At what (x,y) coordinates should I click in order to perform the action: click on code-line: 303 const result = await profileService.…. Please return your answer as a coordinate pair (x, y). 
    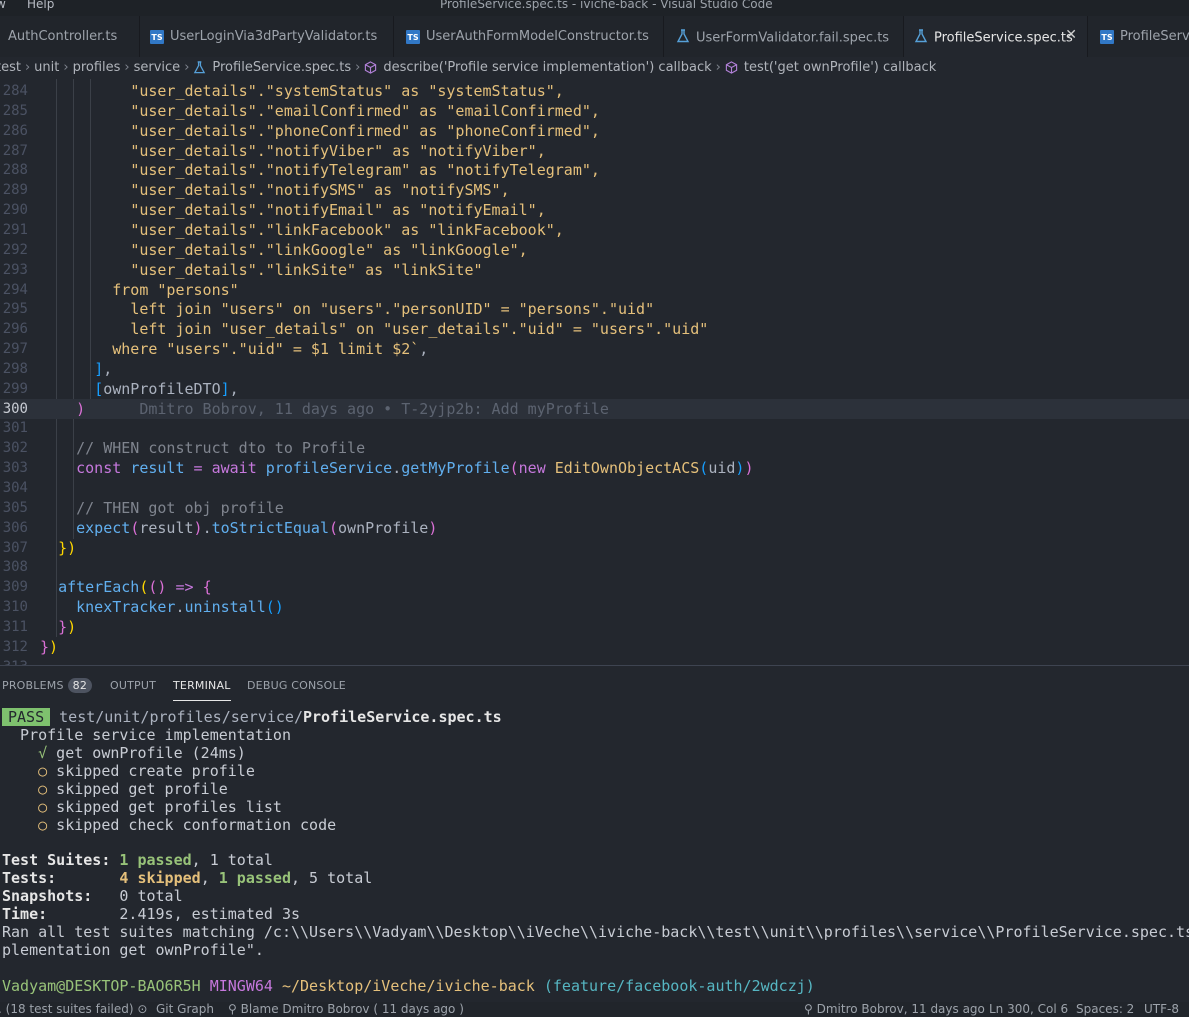
    Looking at the image, I should click on (594, 468).